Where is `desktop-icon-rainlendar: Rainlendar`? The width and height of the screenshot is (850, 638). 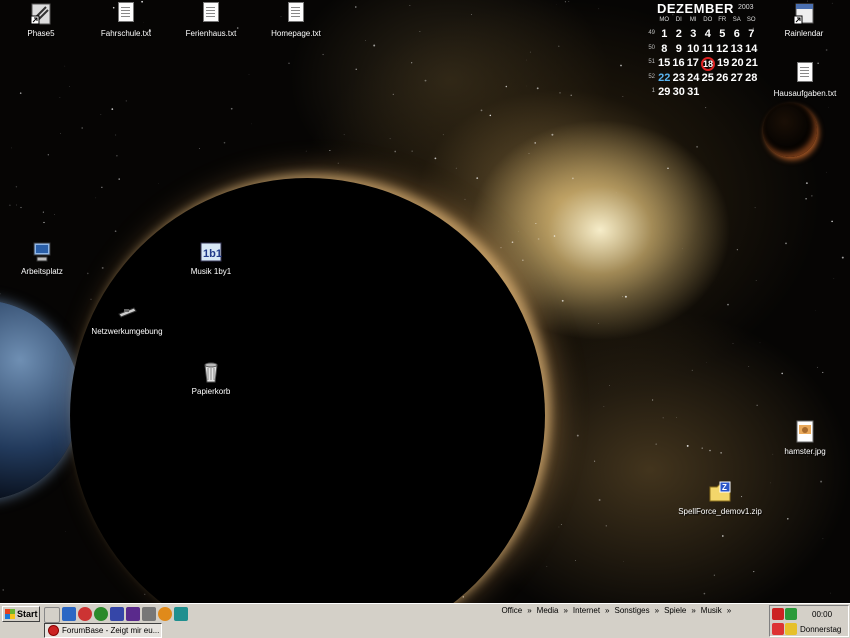
desktop-icon-rainlendar: Rainlendar is located at coordinates (804, 20).